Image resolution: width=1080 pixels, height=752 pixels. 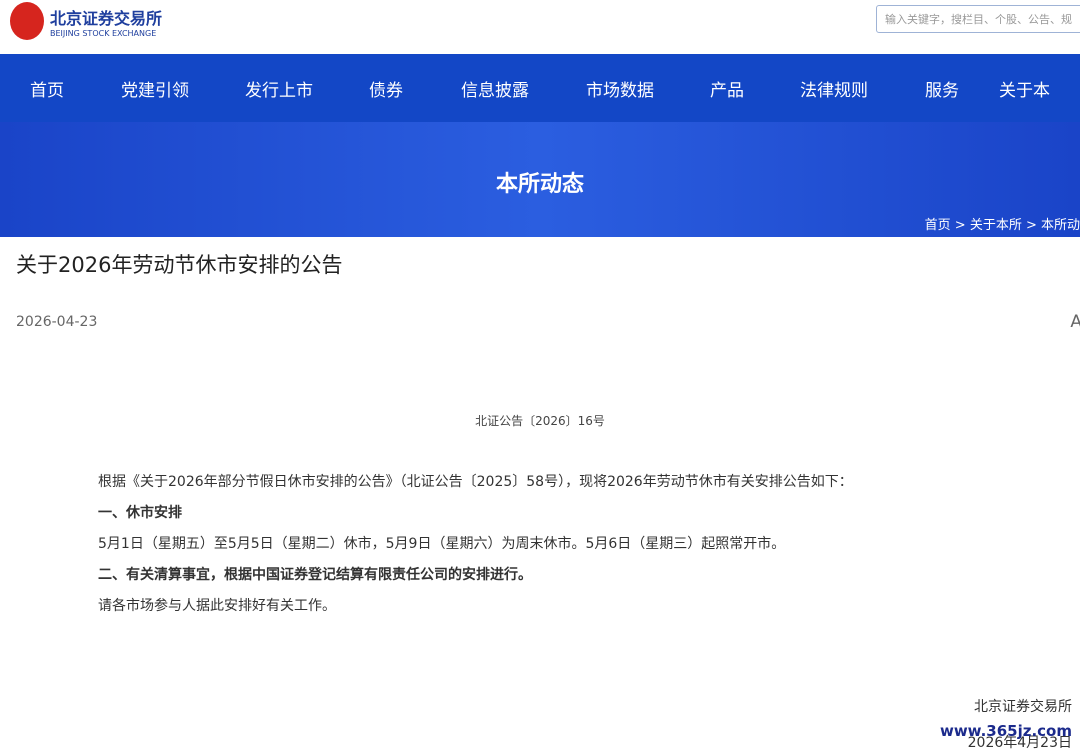 What do you see at coordinates (217, 606) in the screenshot?
I see `paragraph: 请各市场参与人据此安排好有关工作。` at bounding box center [217, 606].